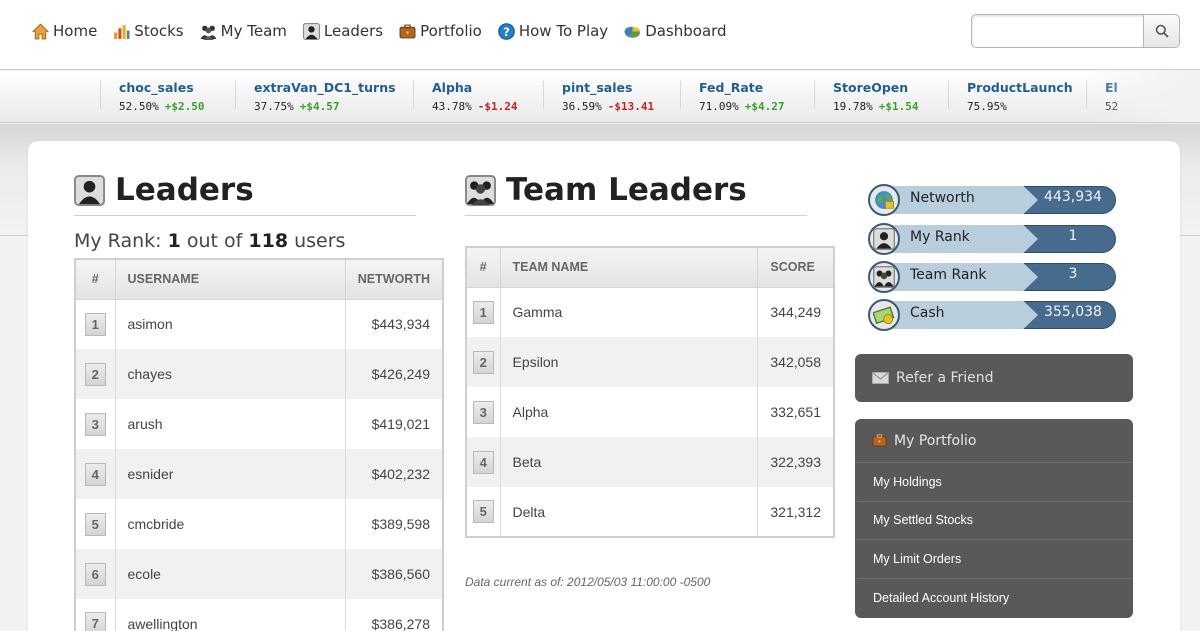 This screenshot has height=631, width=1200. I want to click on table-row: 1 Gamma 344,249, so click(650, 312).